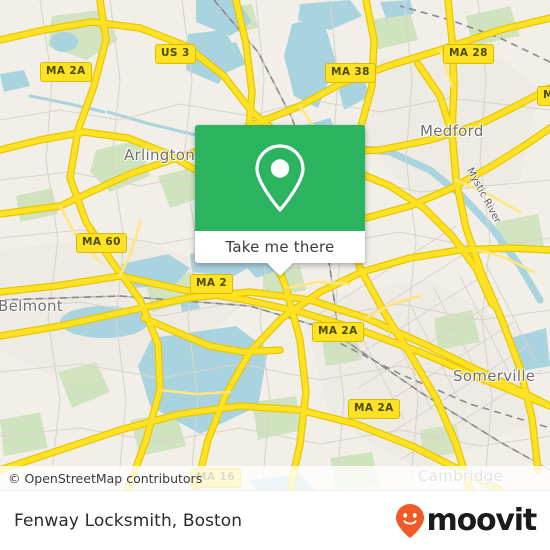  What do you see at coordinates (175, 54) in the screenshot?
I see `road-shield-us-3: US 3` at bounding box center [175, 54].